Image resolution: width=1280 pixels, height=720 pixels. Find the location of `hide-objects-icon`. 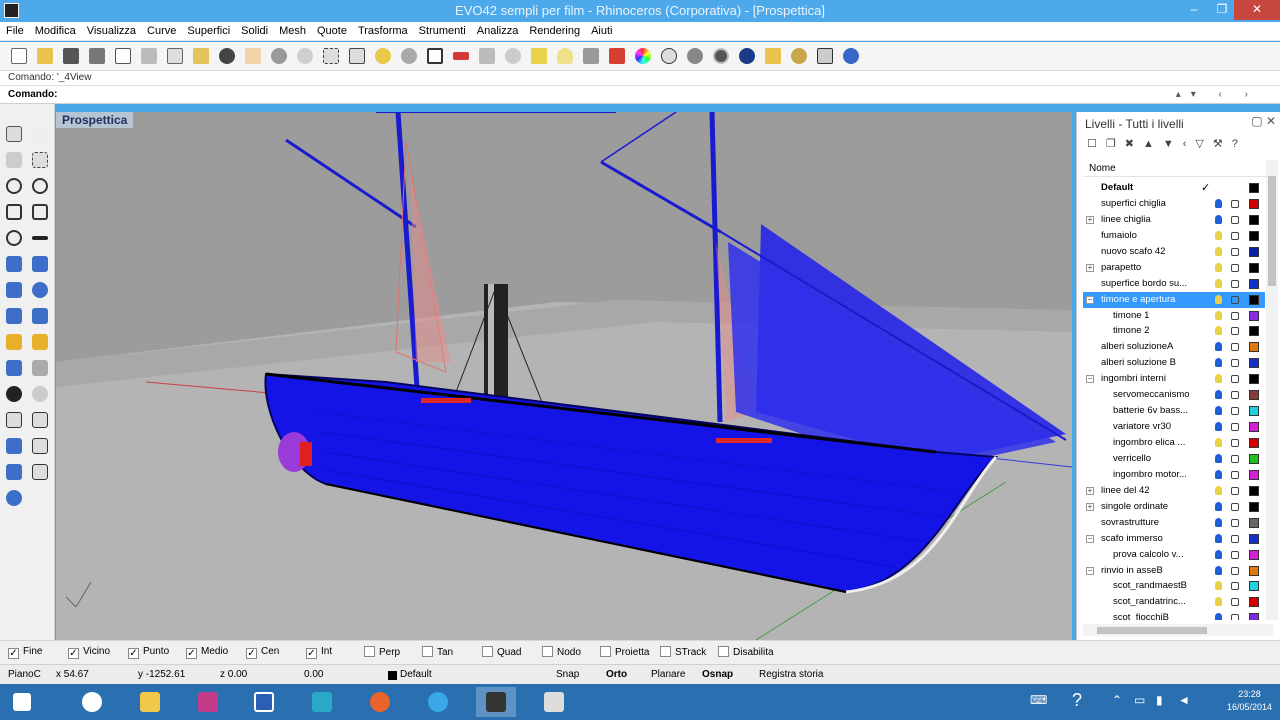

hide-objects-icon is located at coordinates (539, 56).